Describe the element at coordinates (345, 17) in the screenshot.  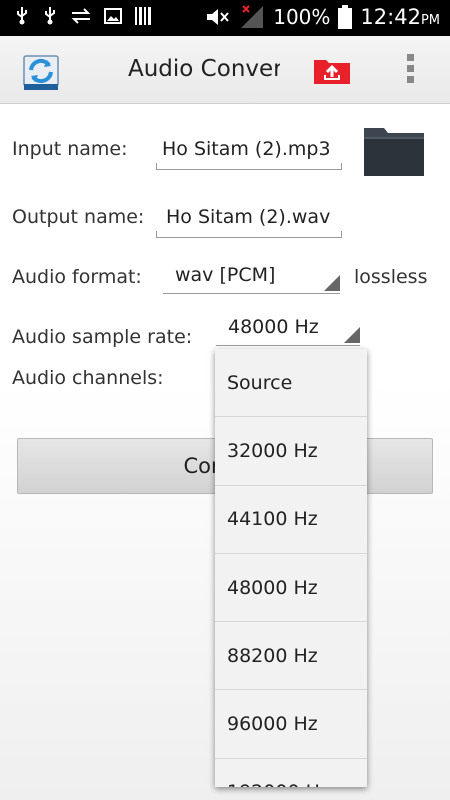
I see `battery-icon` at that location.